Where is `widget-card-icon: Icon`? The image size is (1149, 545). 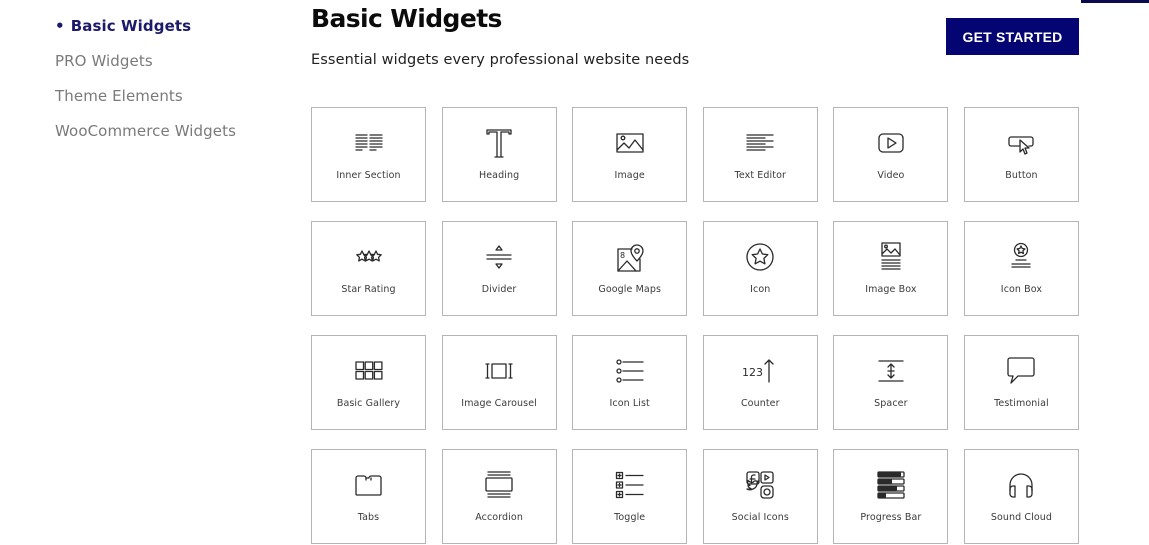
widget-card-icon: Icon is located at coordinates (760, 268).